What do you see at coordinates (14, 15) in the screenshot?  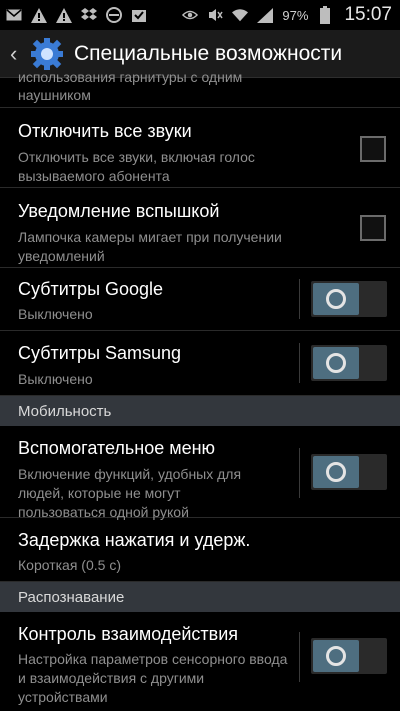 I see `mail-icon` at bounding box center [14, 15].